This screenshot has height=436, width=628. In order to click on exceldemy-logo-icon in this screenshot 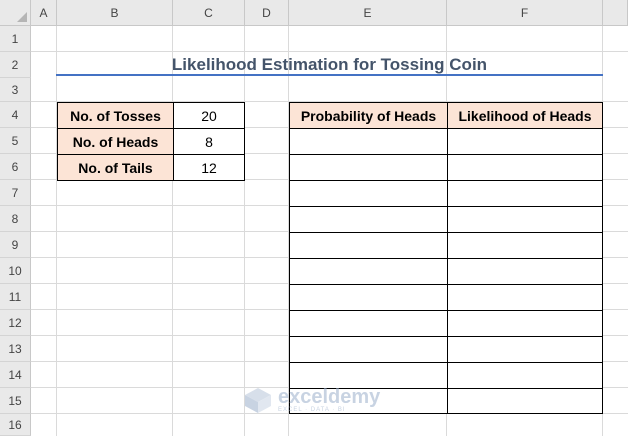, I will do `click(258, 400)`.